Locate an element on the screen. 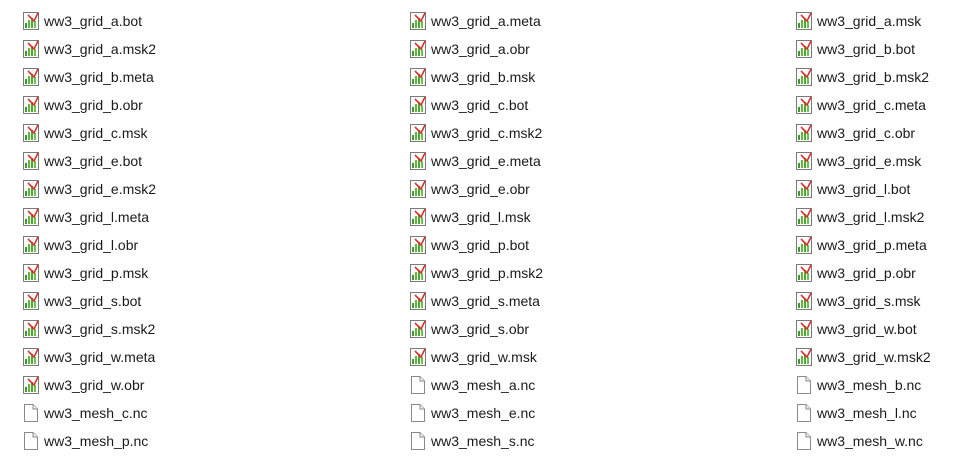  file-item: ww3_grid_b.msk is located at coordinates (472, 77).